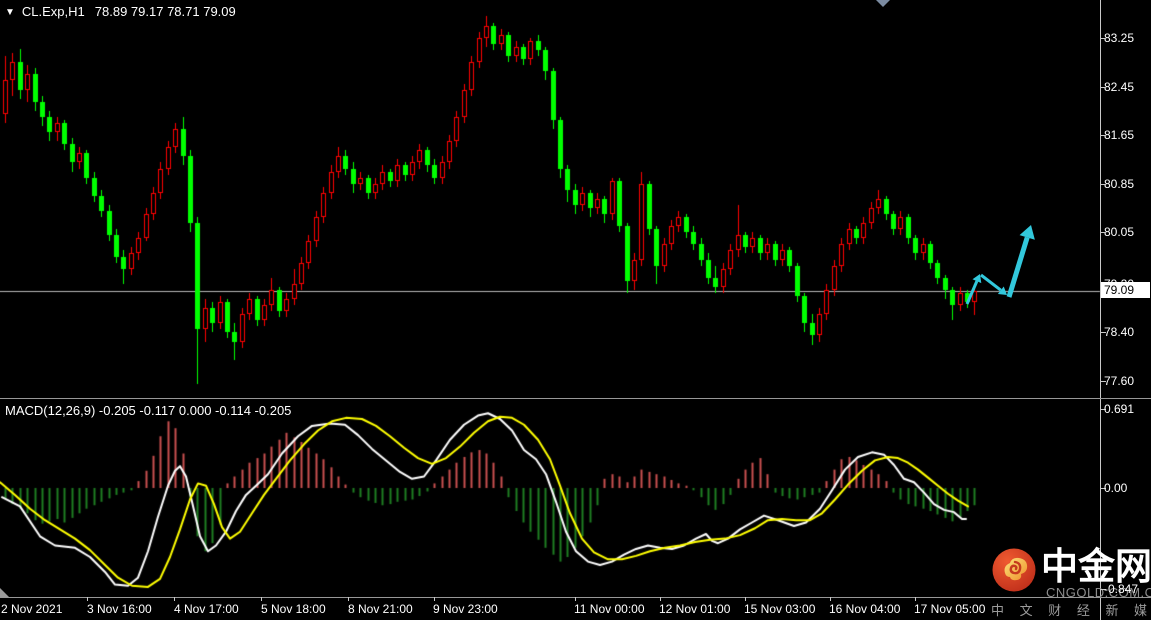  Describe the element at coordinates (1121, 589) in the screenshot. I see `macd-axis-label: -0.847` at that location.